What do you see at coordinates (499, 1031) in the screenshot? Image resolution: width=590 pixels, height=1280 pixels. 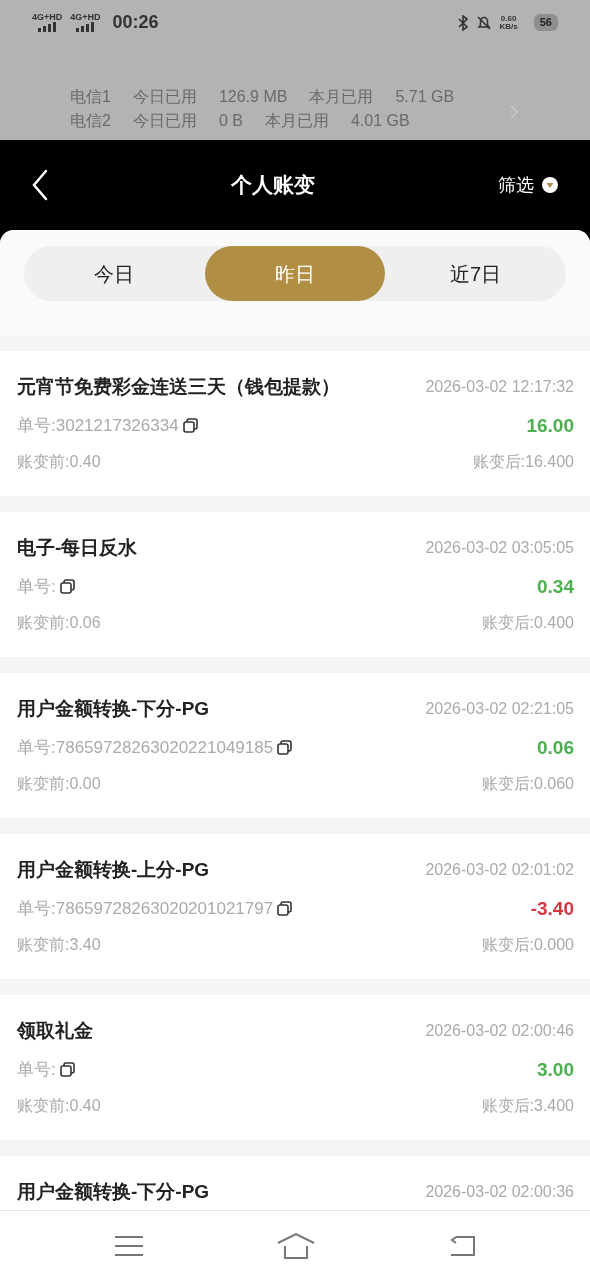 I see `record-time: 2026-03-02 02:00:46` at bounding box center [499, 1031].